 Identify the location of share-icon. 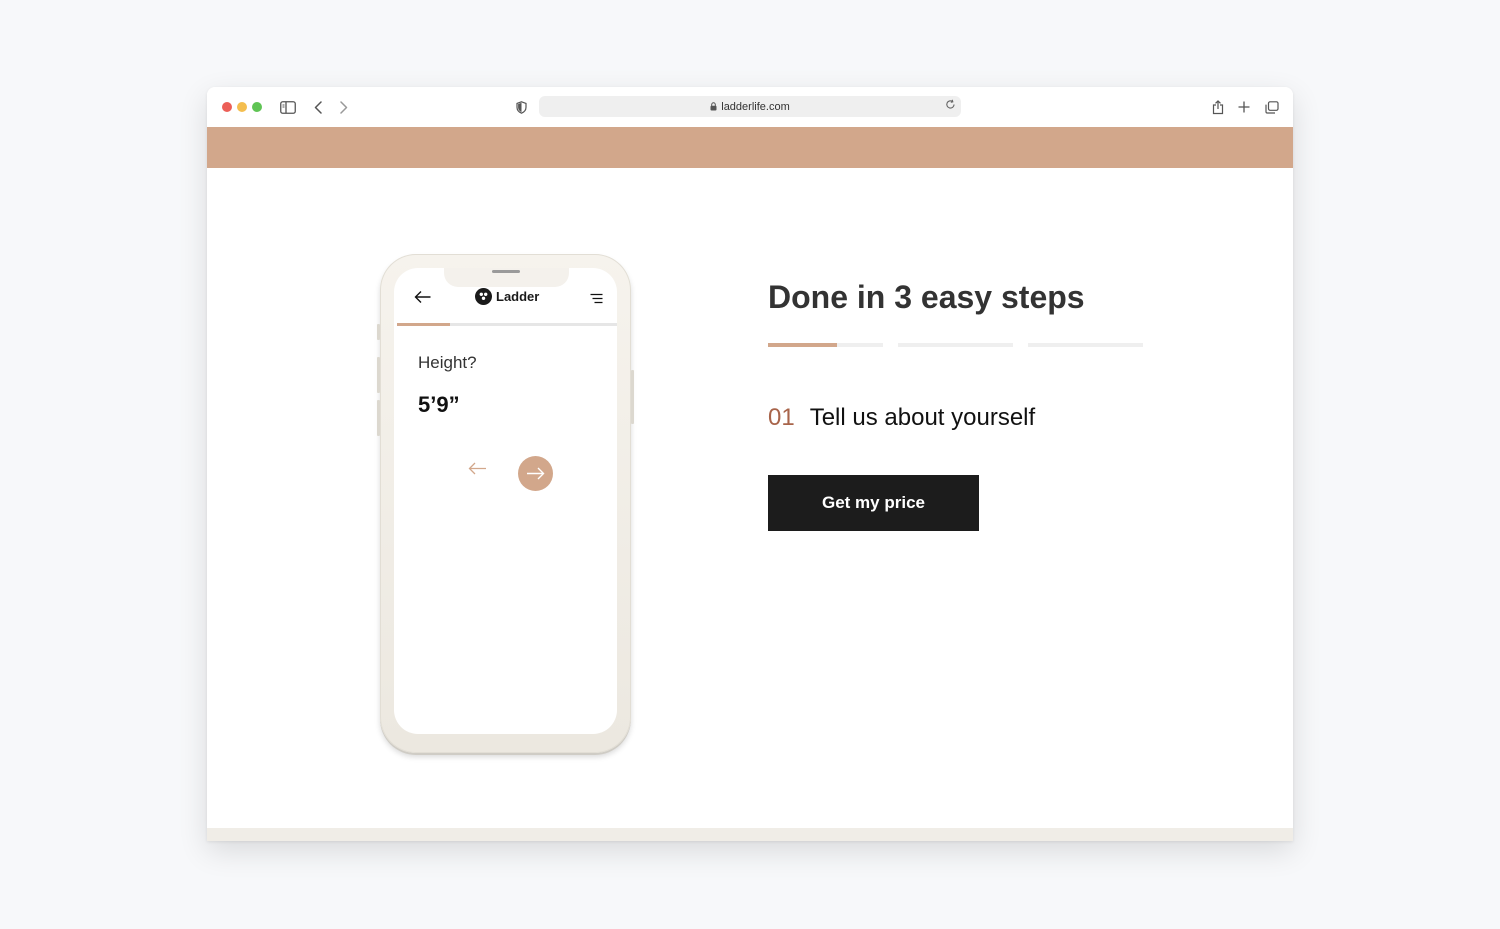
(1218, 107).